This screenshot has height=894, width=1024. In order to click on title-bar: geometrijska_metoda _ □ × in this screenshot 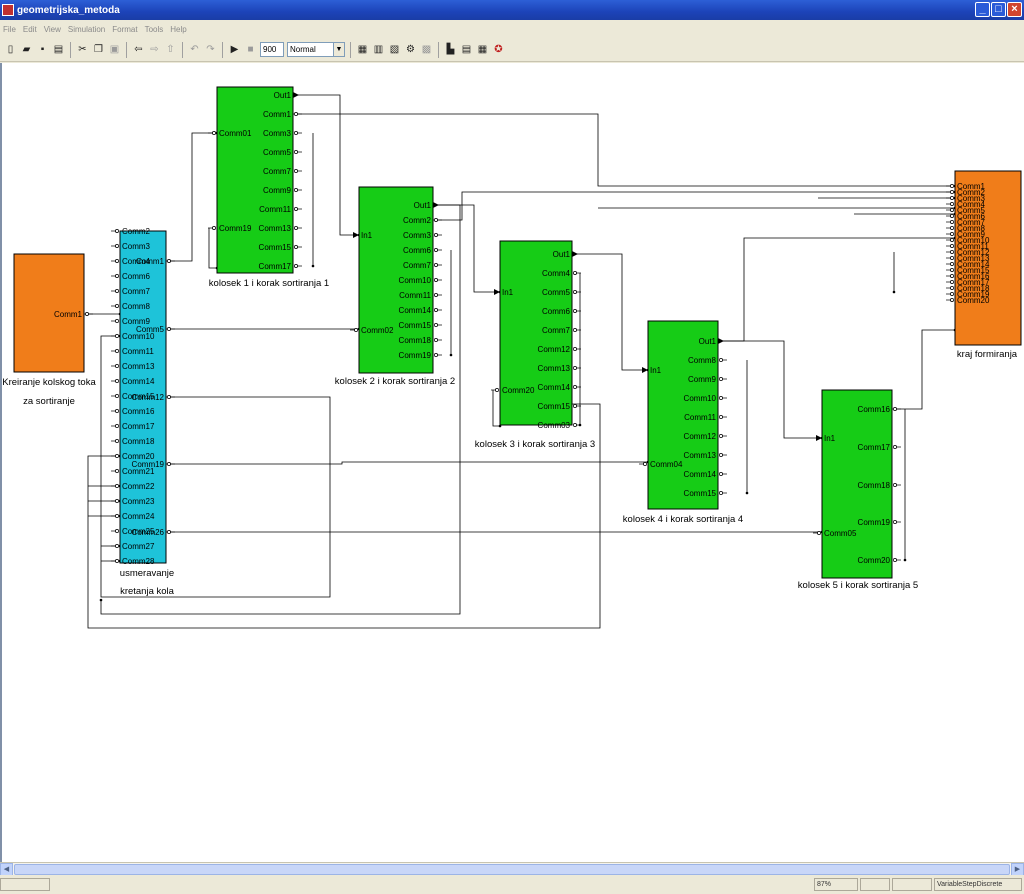, I will do `click(512, 10)`.